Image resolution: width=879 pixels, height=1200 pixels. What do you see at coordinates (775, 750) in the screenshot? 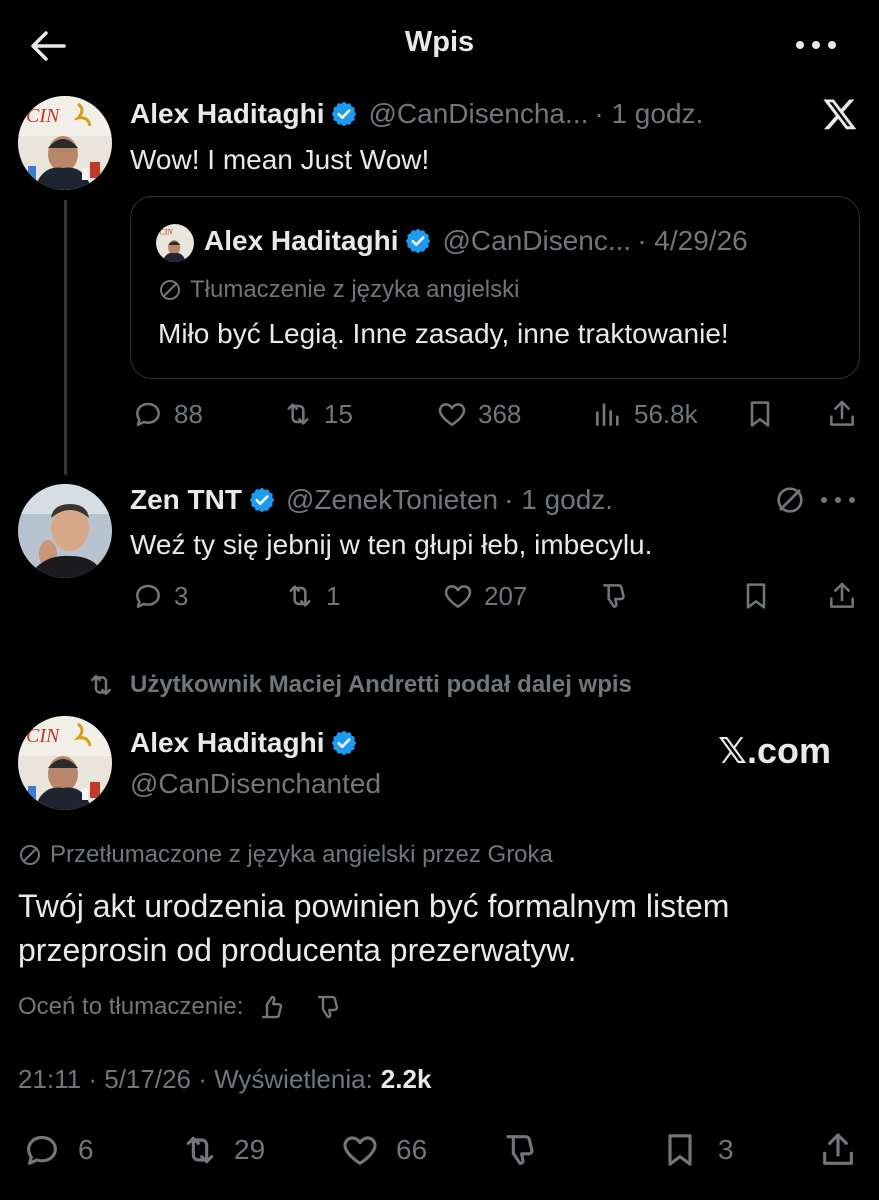
I see `watermark-text: 𝕏.com` at bounding box center [775, 750].